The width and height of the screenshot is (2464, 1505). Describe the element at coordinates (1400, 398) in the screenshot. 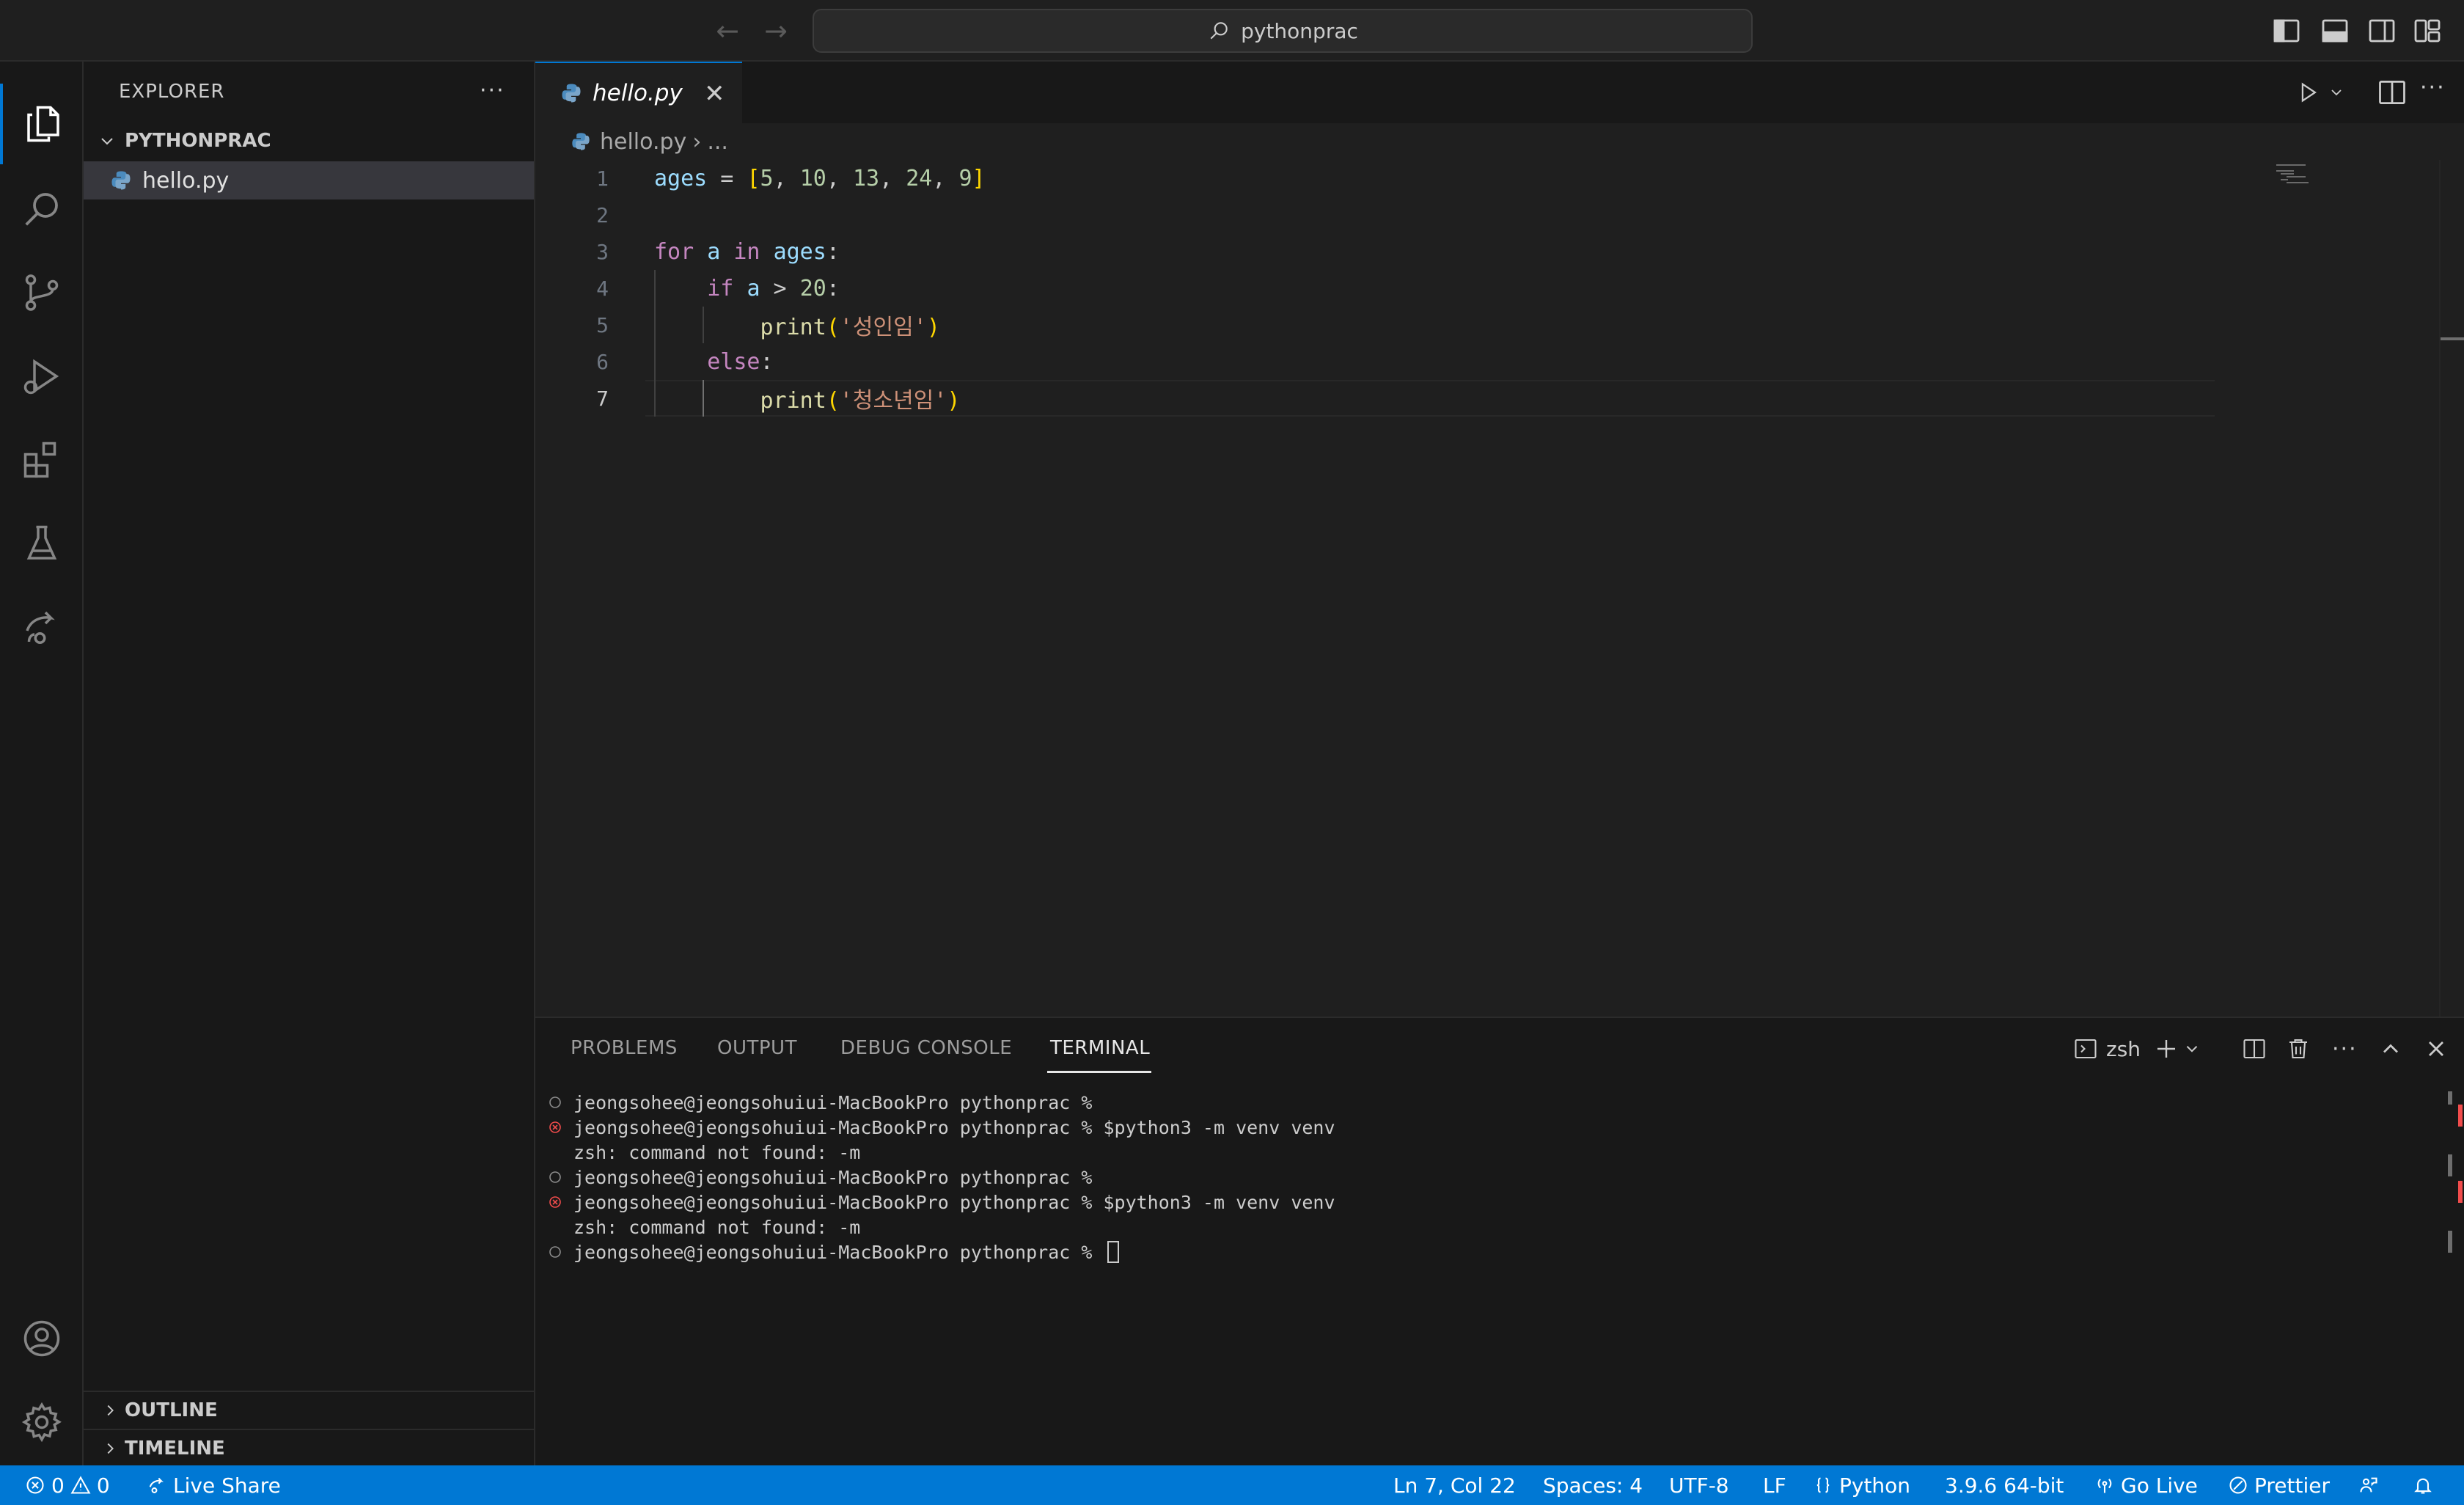

I see `code-line: 7 print('청소년임')` at that location.